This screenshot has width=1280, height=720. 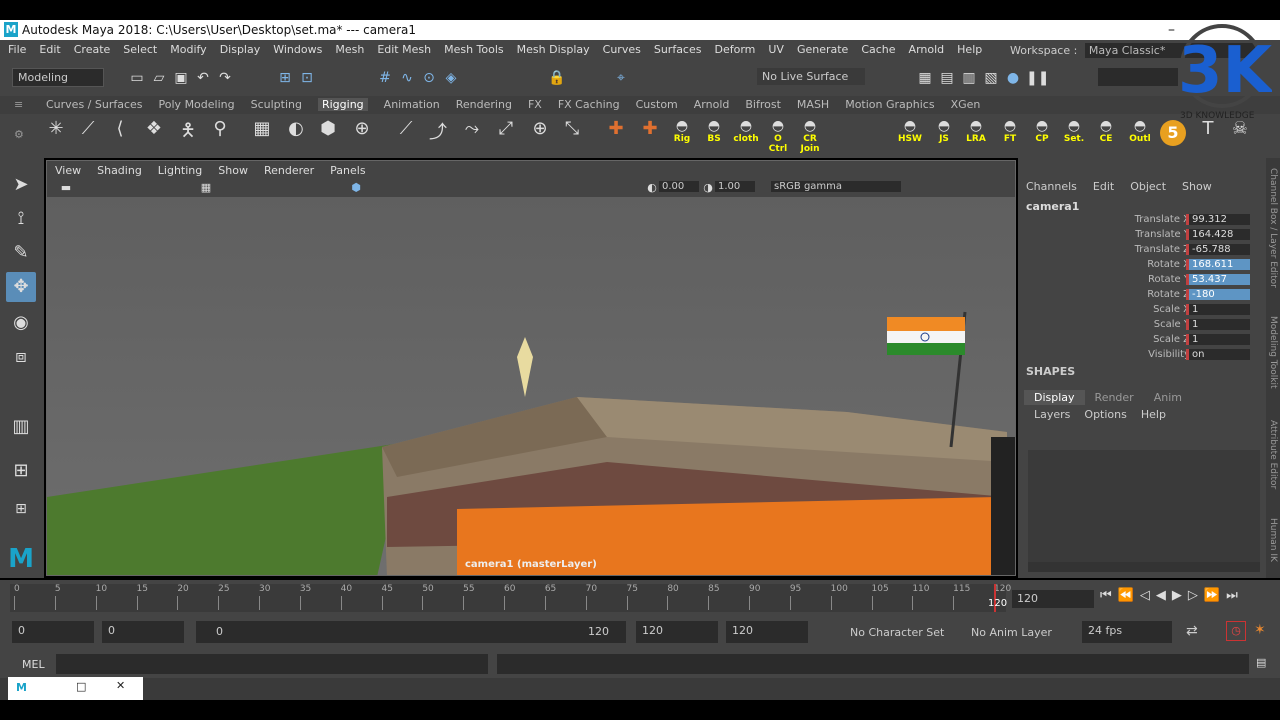 I want to click on minimized-window-bar: M □ ✕, so click(x=75, y=689).